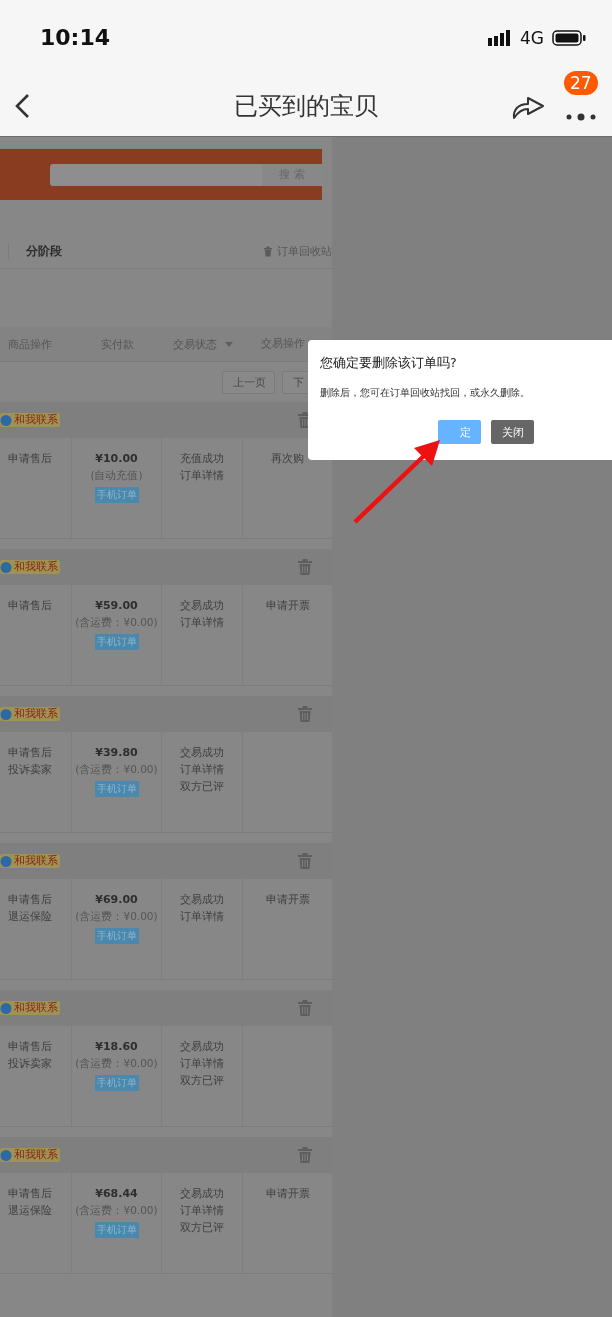  I want to click on paid-amount: ¥39.80, so click(116, 752).